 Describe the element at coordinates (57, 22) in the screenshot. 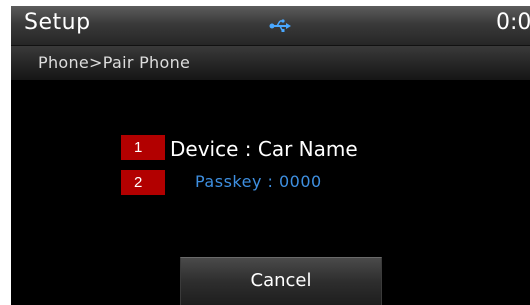

I see `screen-title: Setup` at that location.